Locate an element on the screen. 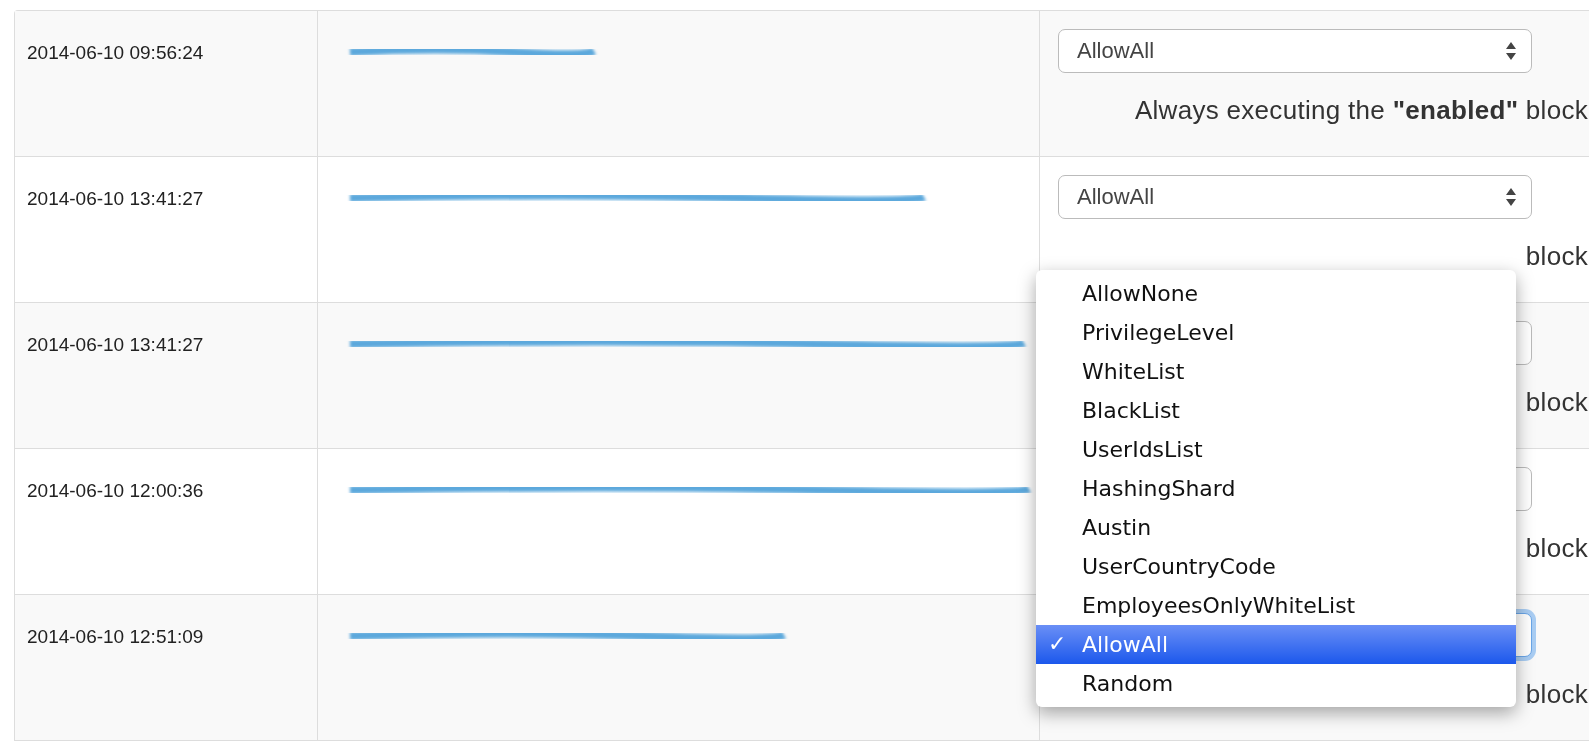 The height and width of the screenshot is (753, 1589). menu-option: BlackList is located at coordinates (1276, 410).